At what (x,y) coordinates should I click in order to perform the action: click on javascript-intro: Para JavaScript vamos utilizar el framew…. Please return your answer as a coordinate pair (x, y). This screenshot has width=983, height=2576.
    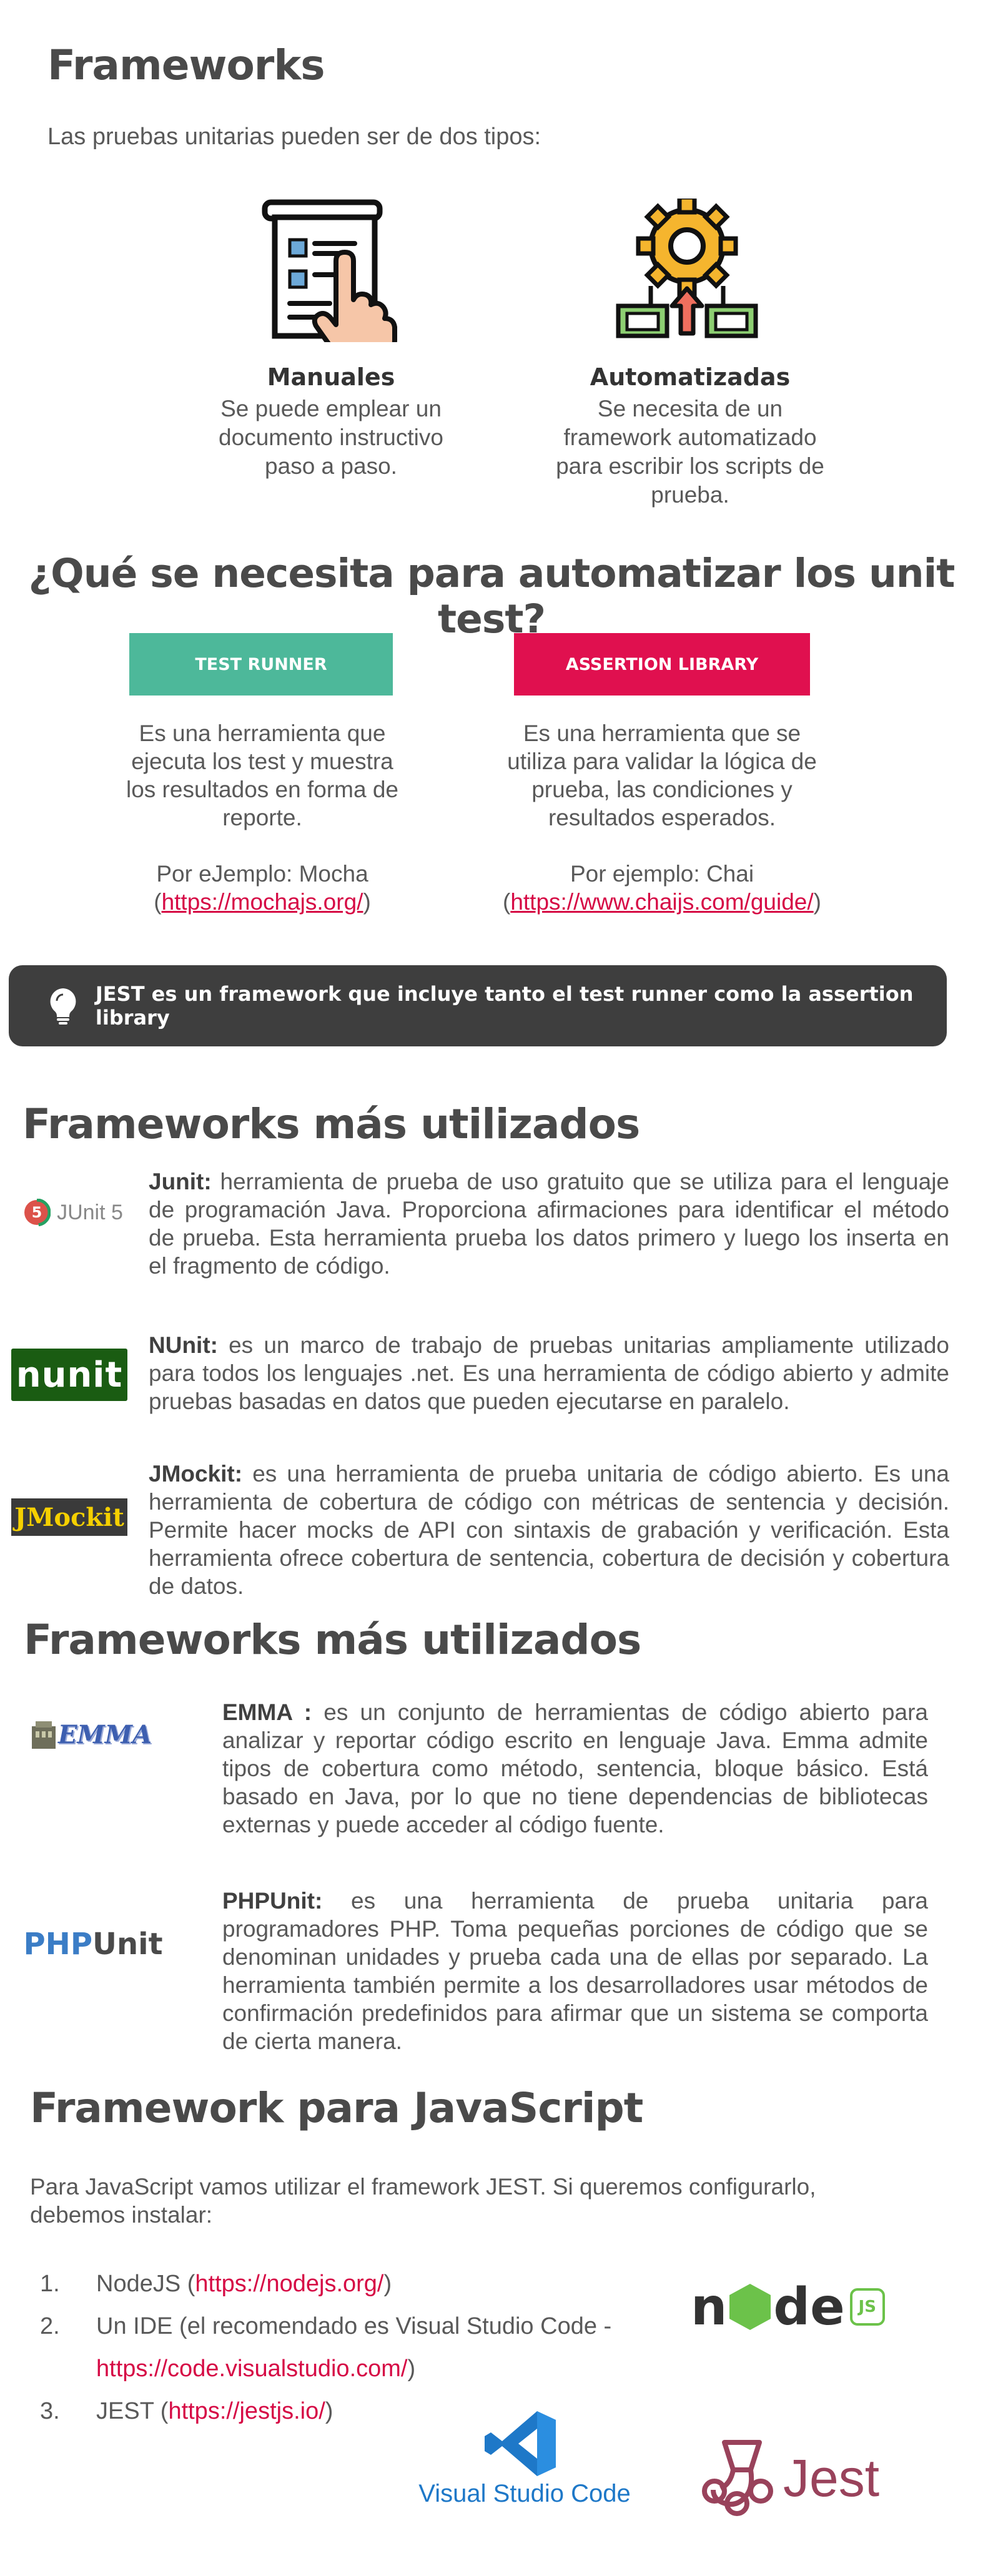
    Looking at the image, I should click on (423, 2201).